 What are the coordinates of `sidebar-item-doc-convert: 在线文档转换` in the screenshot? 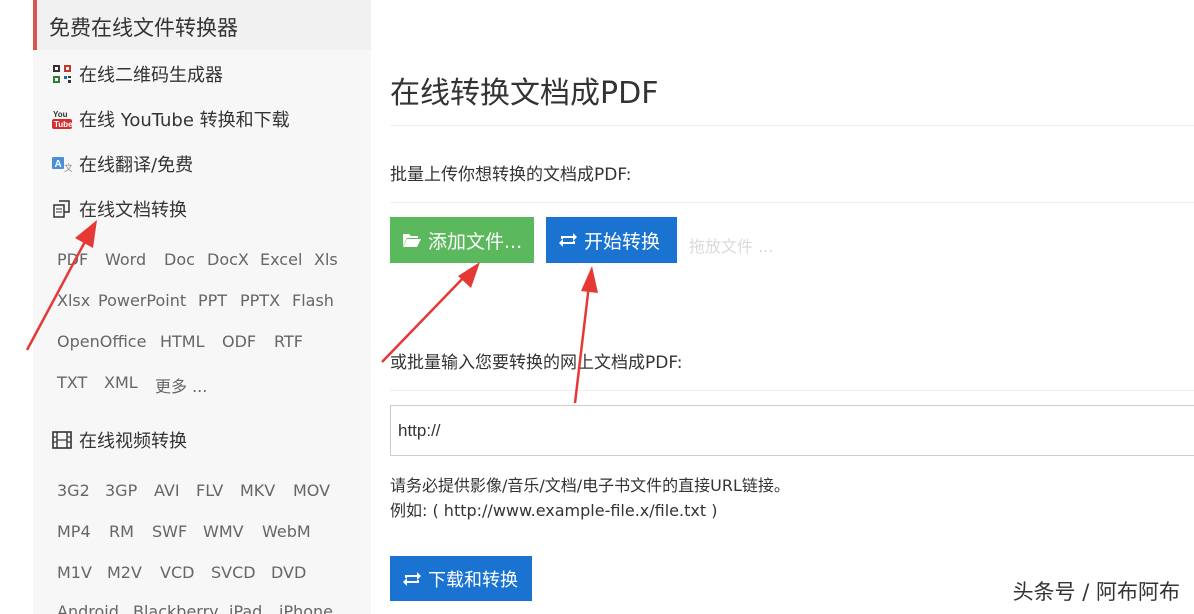 It's located at (119, 209).